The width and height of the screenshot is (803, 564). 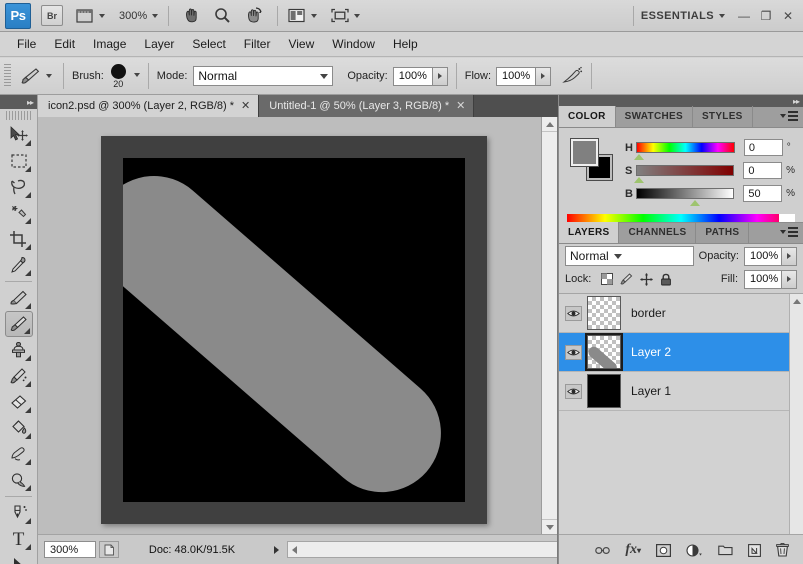 What do you see at coordinates (572, 76) in the screenshot?
I see `airbrush-toggle-button` at bounding box center [572, 76].